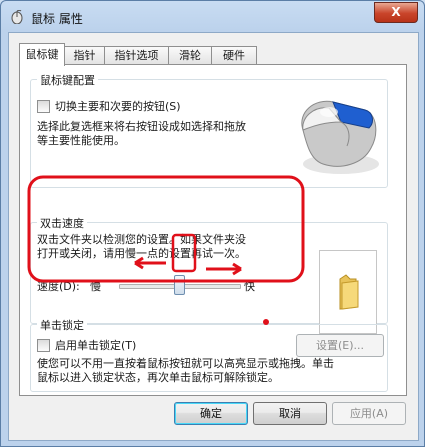 The image size is (425, 447). Describe the element at coordinates (249, 286) in the screenshot. I see `fast-label: 快` at that location.